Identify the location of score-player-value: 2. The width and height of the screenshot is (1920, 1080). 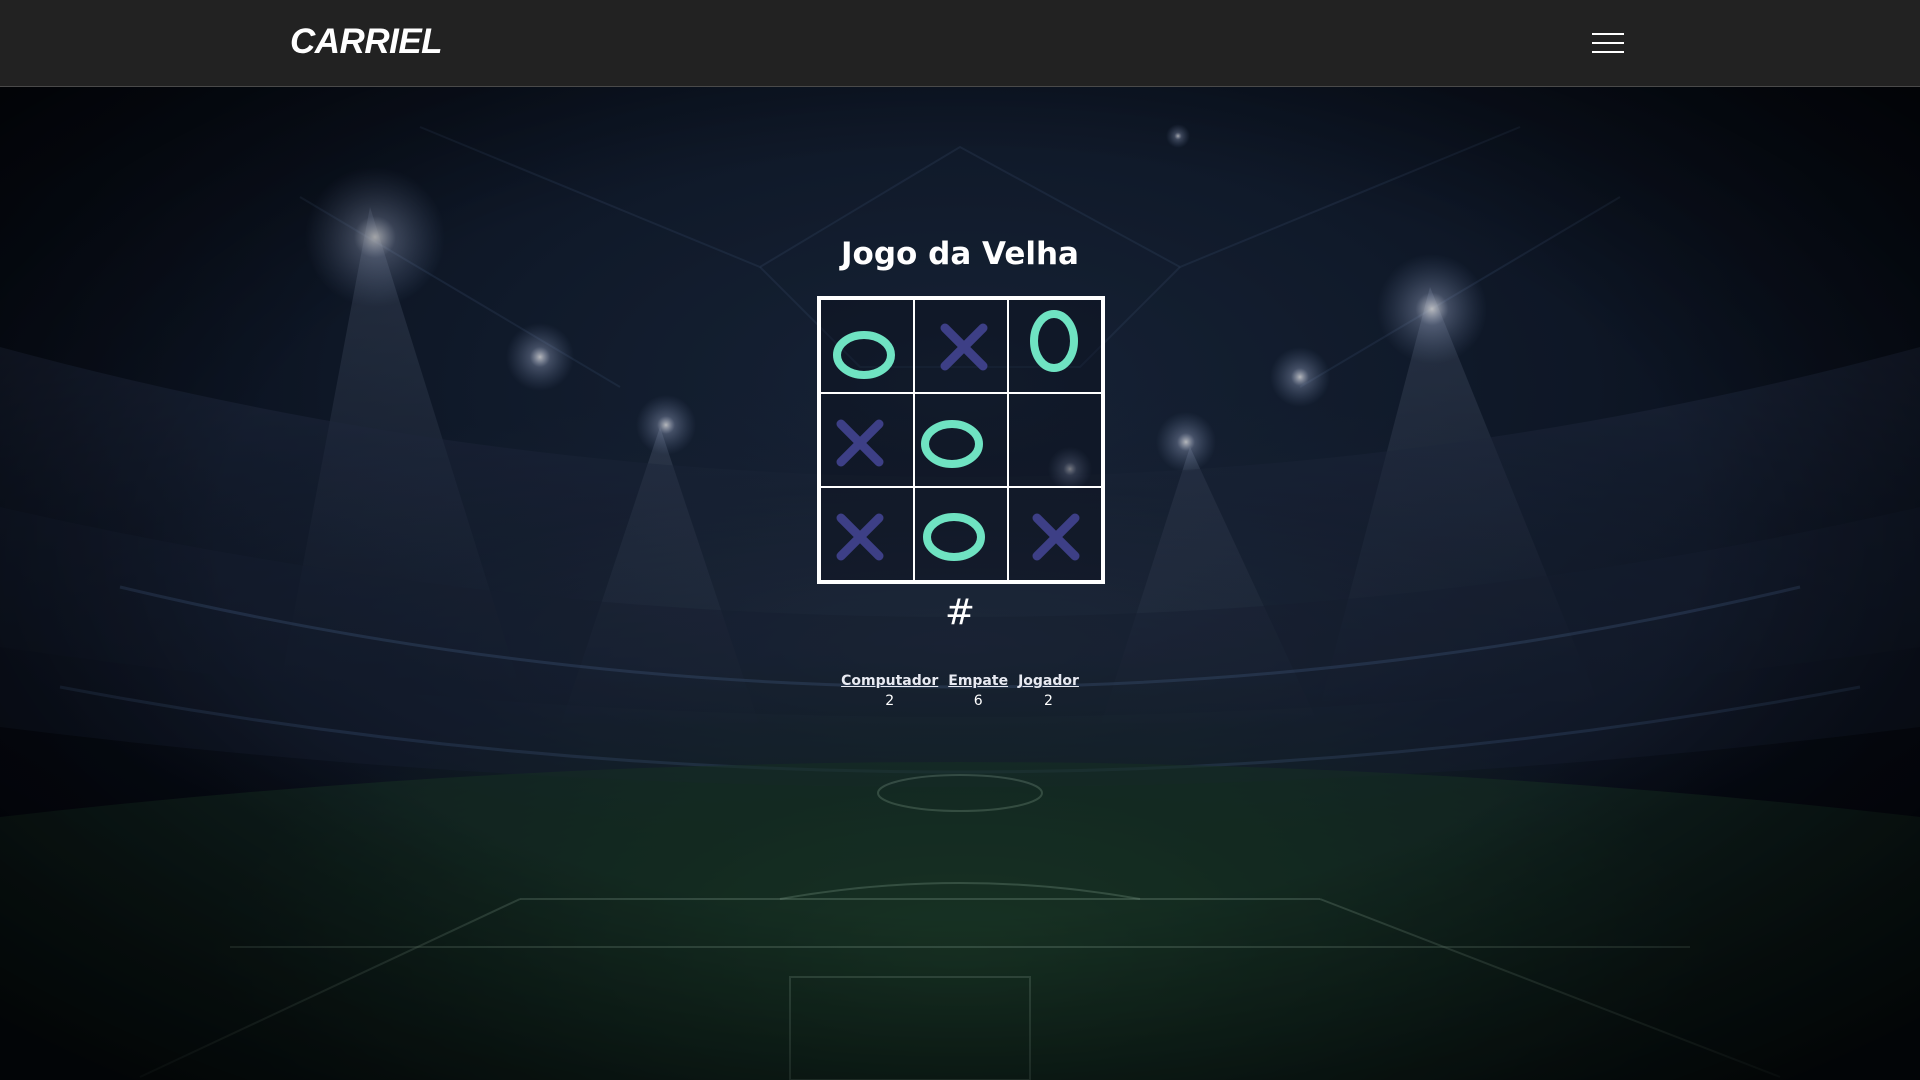
(1048, 701).